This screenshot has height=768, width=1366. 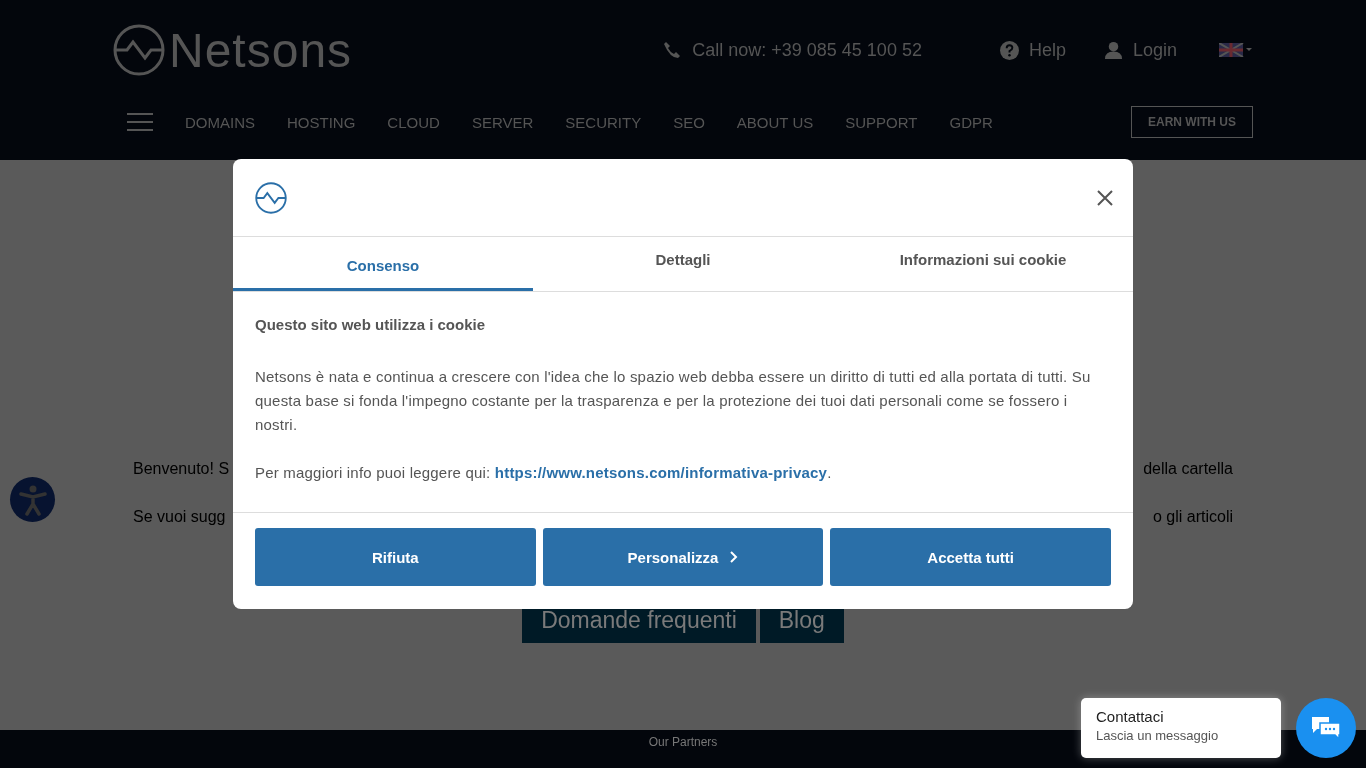 What do you see at coordinates (661, 472) in the screenshot?
I see `privacy-link: https://www.netsons.com/informativa-privacy` at bounding box center [661, 472].